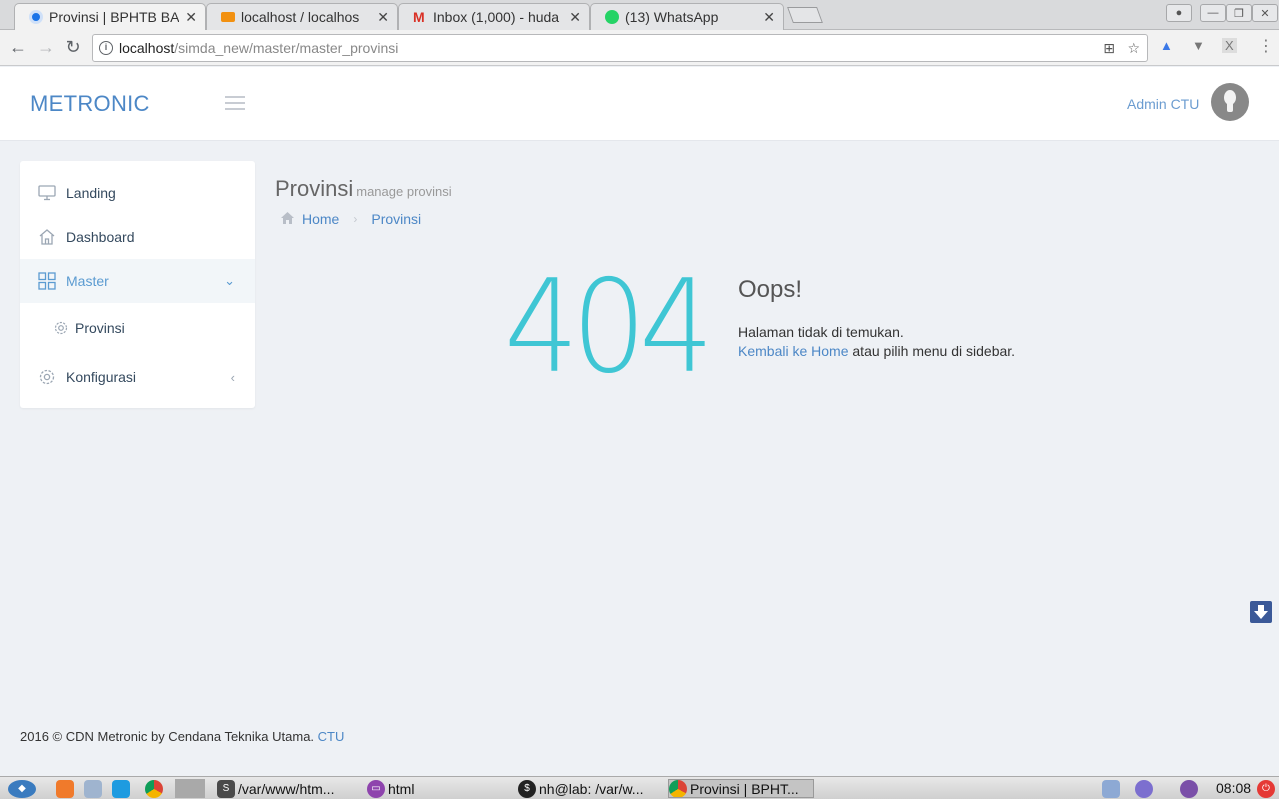  I want to click on chrome-launcher-icon, so click(155, 788).